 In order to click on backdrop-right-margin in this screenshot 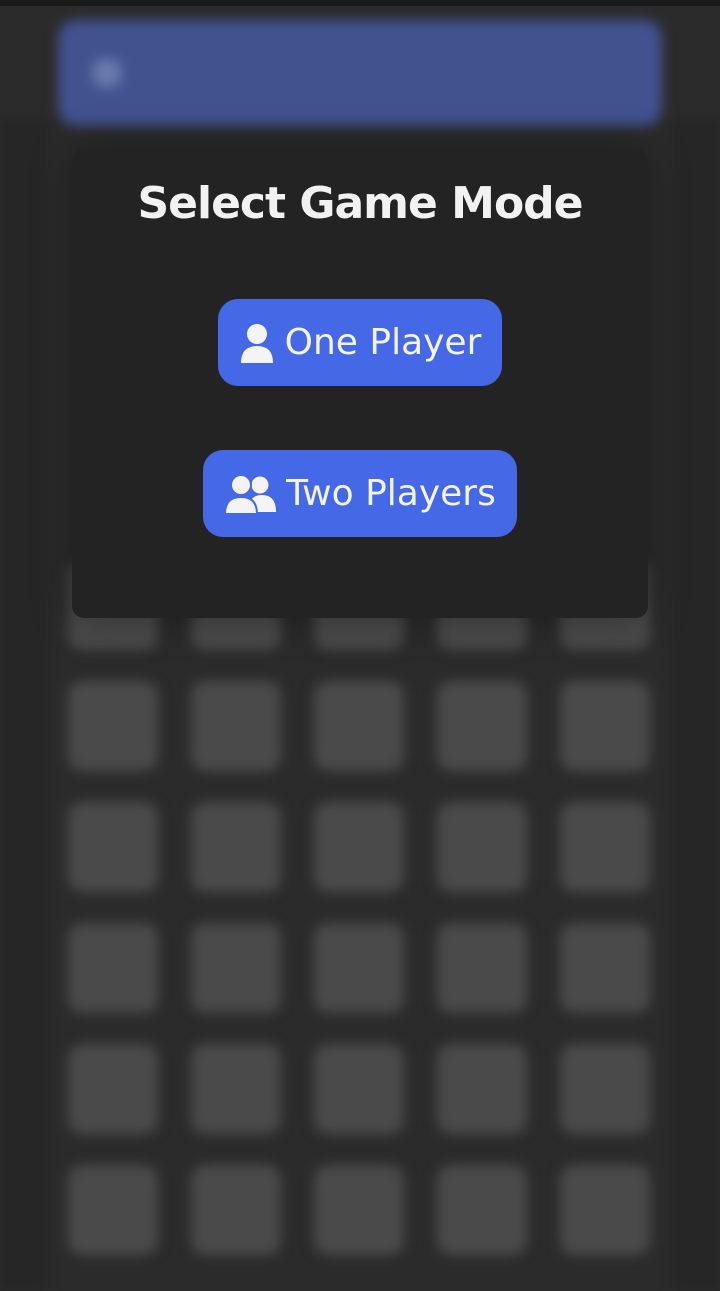, I will do `click(697, 705)`.